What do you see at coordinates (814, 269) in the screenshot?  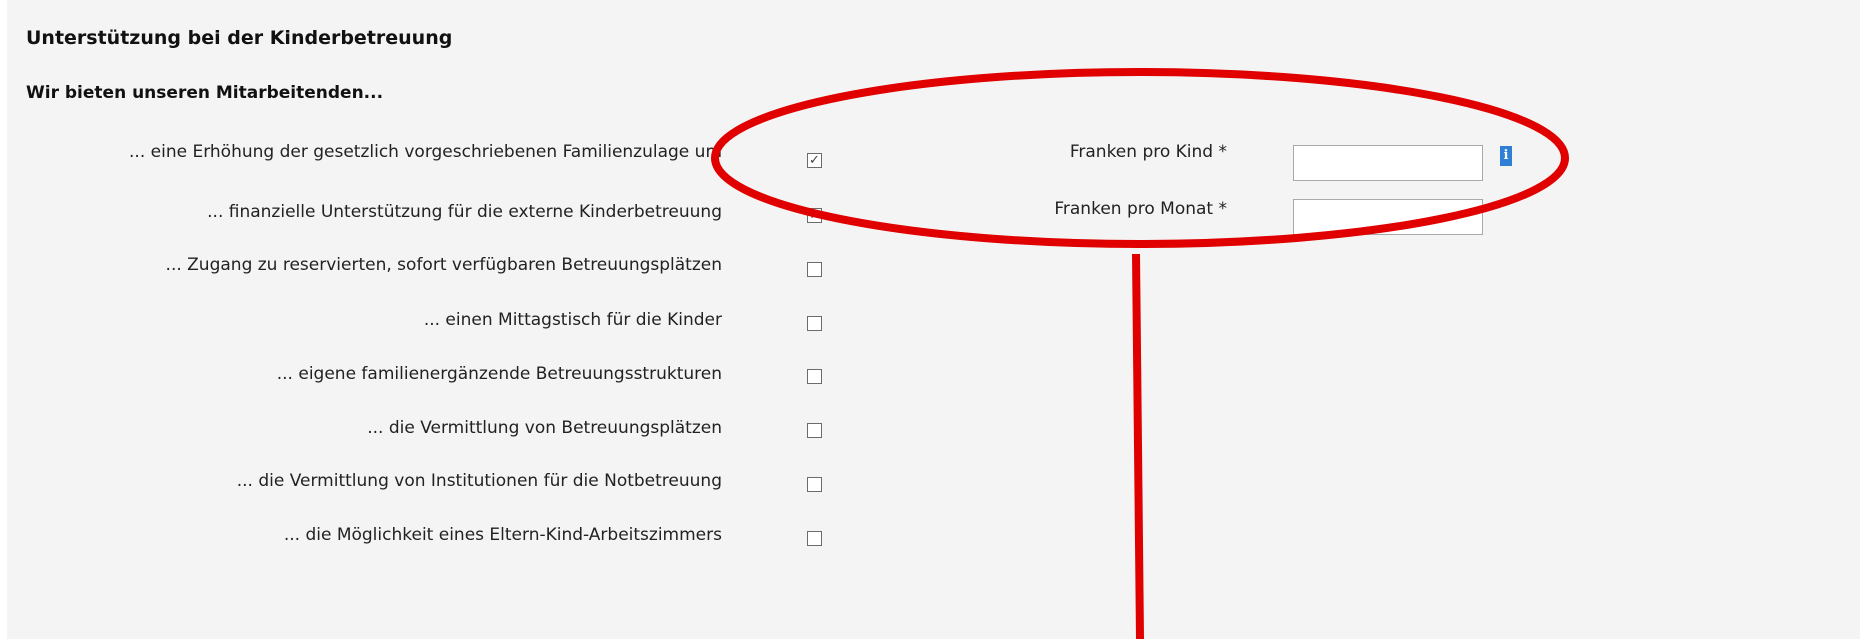 I see `offer-checkbox-reservierte-plaetze` at bounding box center [814, 269].